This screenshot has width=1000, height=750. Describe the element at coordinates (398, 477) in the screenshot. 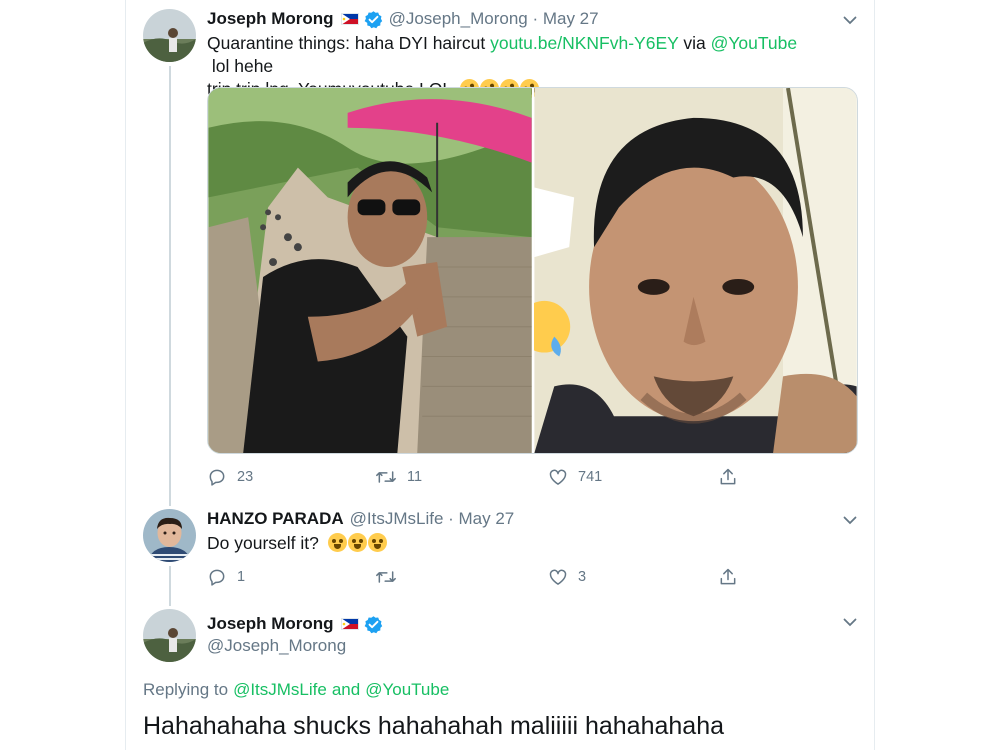

I see `retweet-button: 11` at that location.